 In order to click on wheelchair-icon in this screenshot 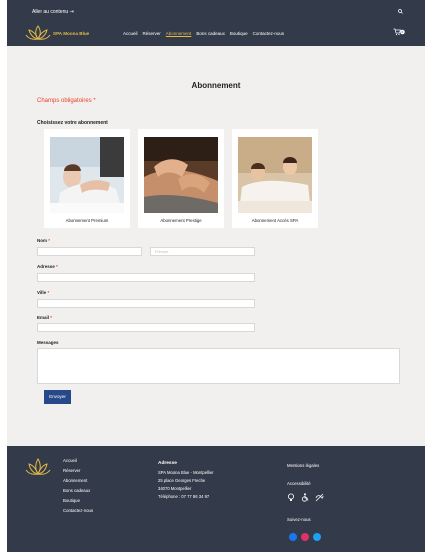, I will do `click(305, 497)`.